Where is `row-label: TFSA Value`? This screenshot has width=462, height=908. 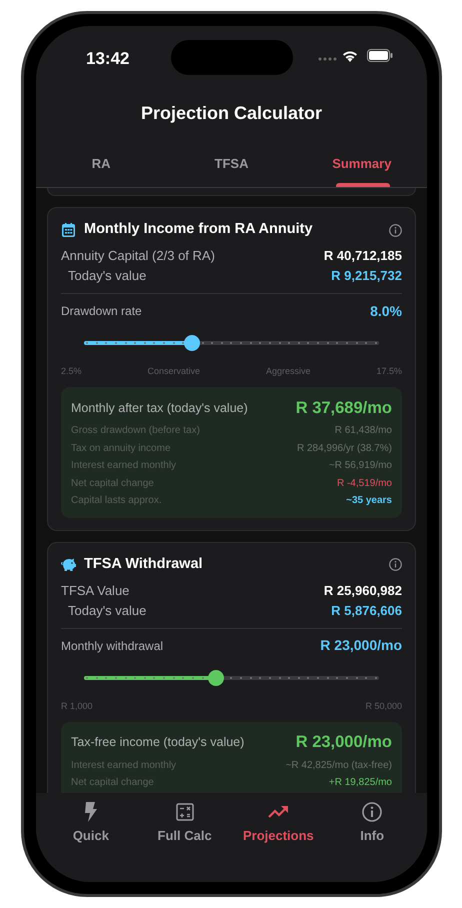
row-label: TFSA Value is located at coordinates (95, 591).